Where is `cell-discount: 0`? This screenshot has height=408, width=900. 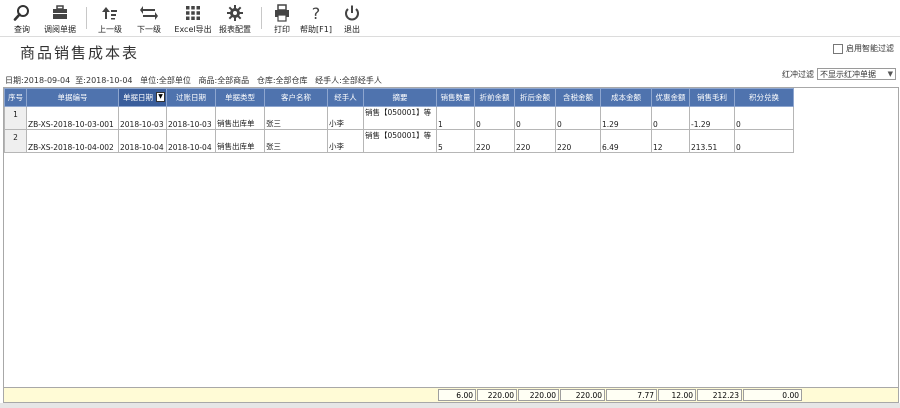 cell-discount: 0 is located at coordinates (670, 118).